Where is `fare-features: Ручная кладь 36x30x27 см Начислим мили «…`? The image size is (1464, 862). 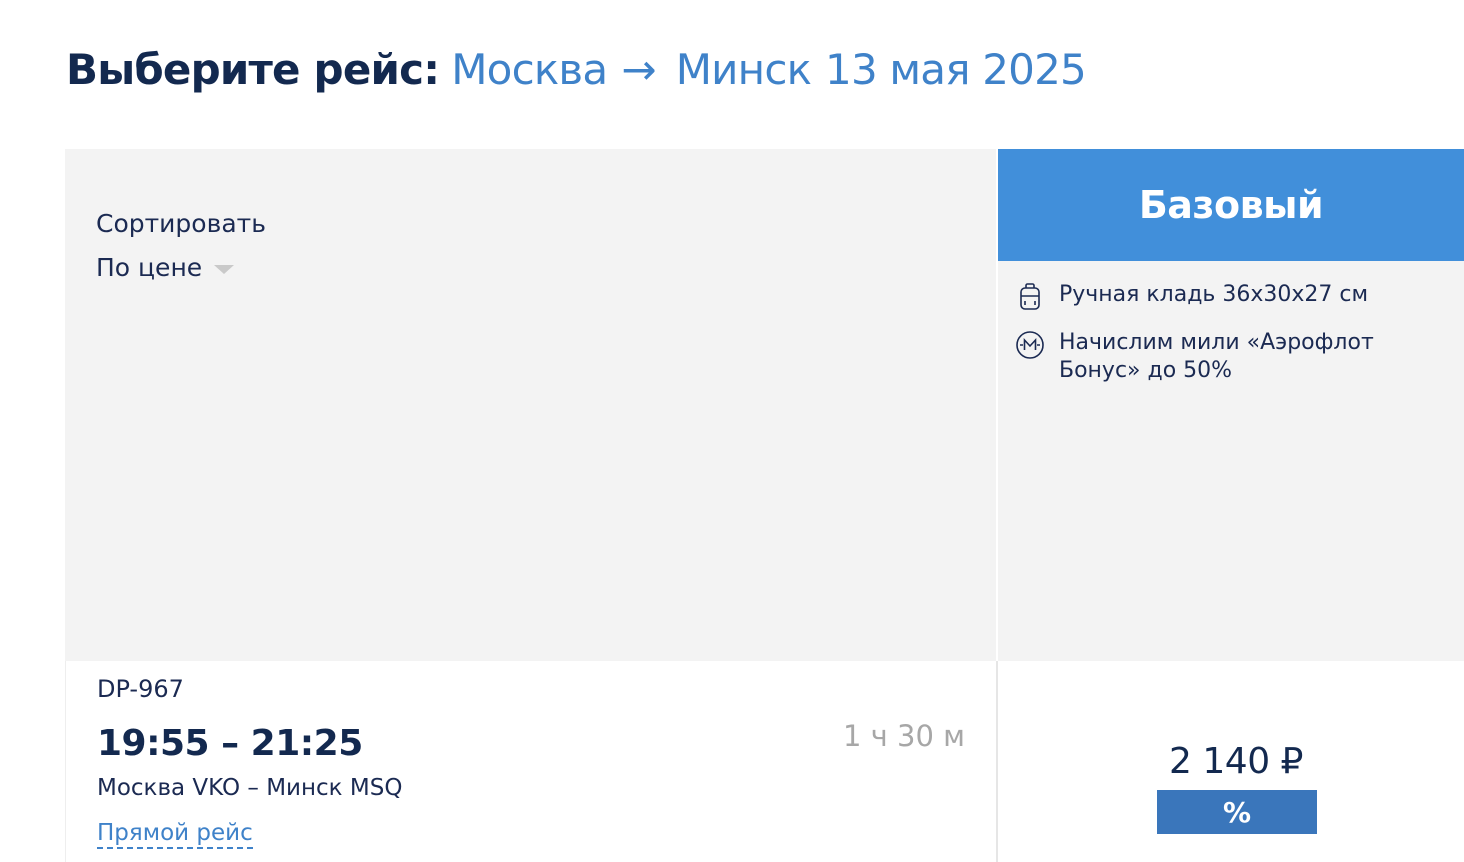
fare-features: Ручная кладь 36x30x27 см Начислим мили «… is located at coordinates (1231, 461).